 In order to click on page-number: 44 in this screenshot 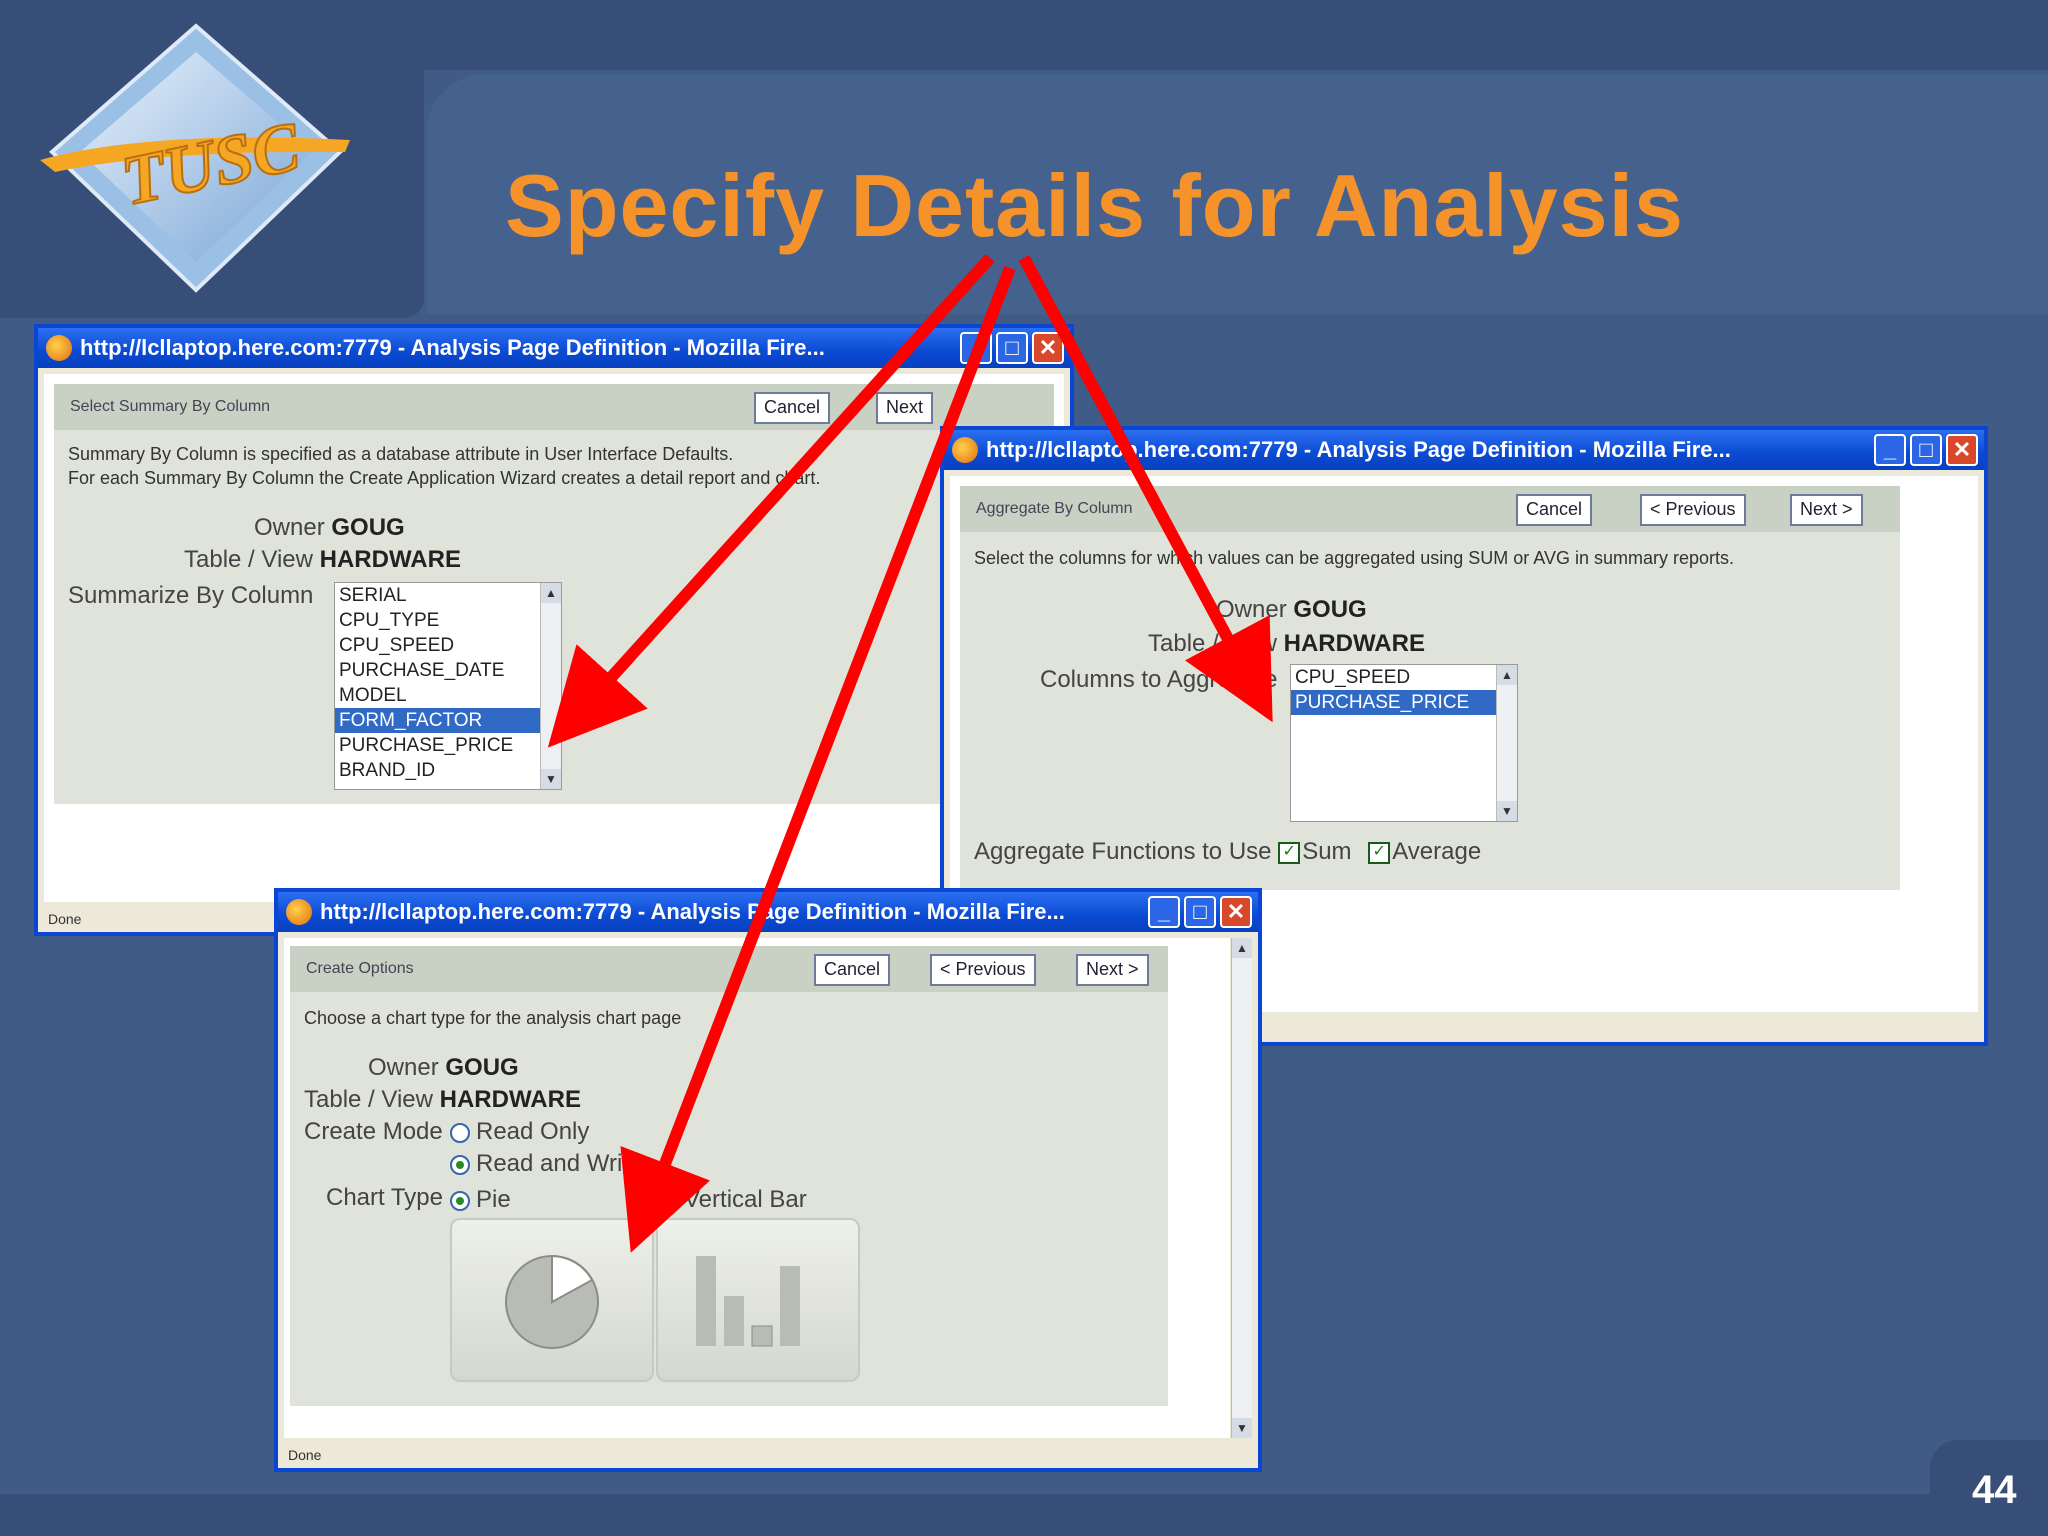, I will do `click(1994, 1490)`.